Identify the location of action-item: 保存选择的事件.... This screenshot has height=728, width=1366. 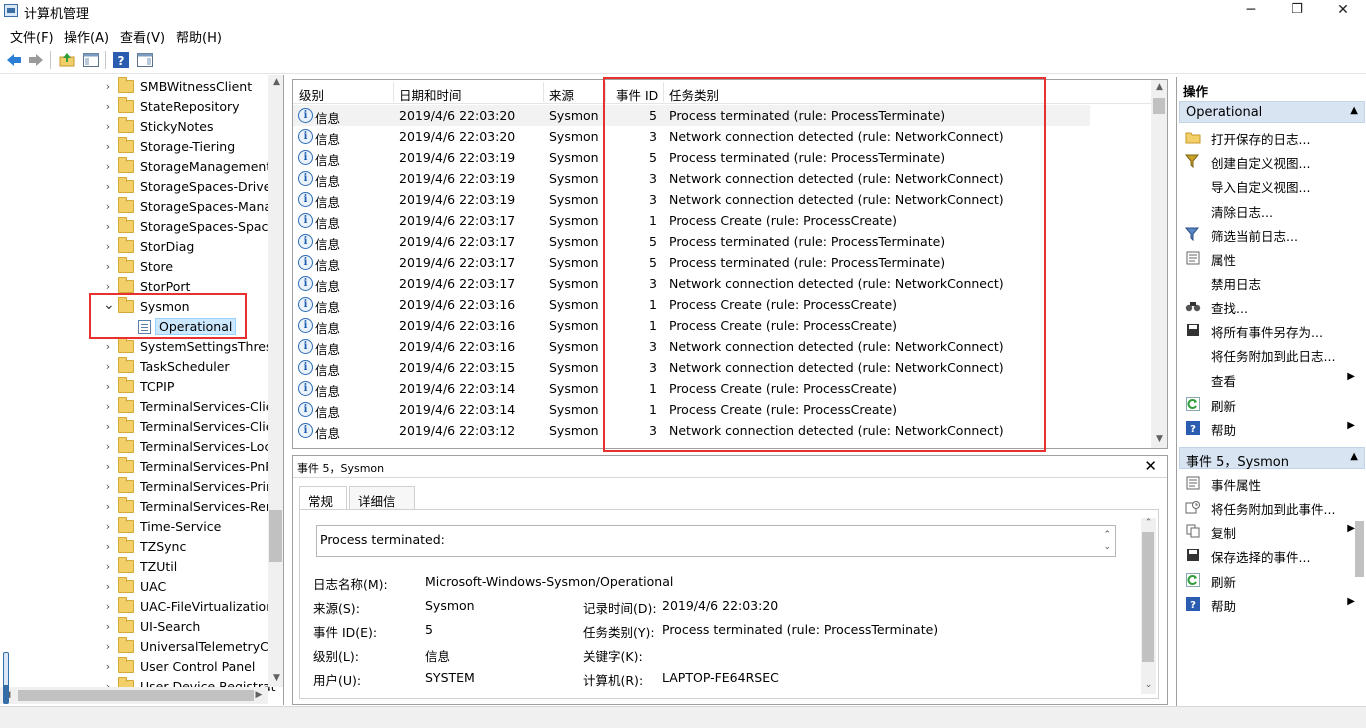
(1271, 555).